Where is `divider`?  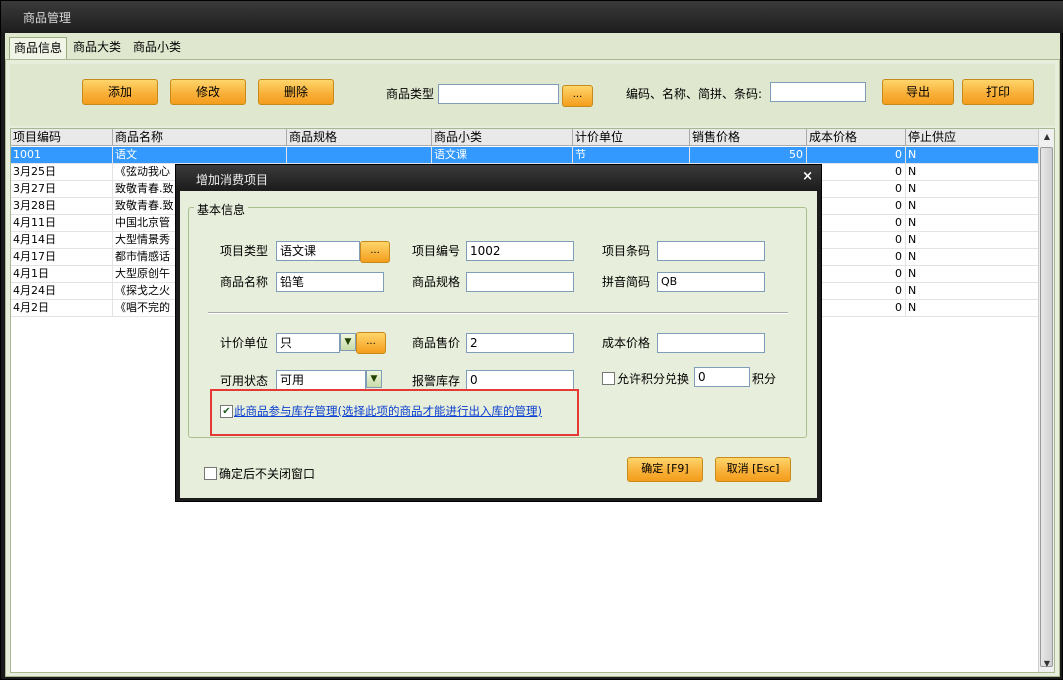 divider is located at coordinates (498, 313).